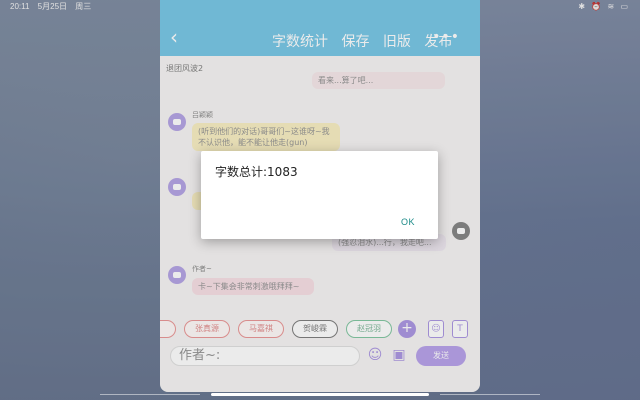  I want to click on ok-button: OK, so click(408, 222).